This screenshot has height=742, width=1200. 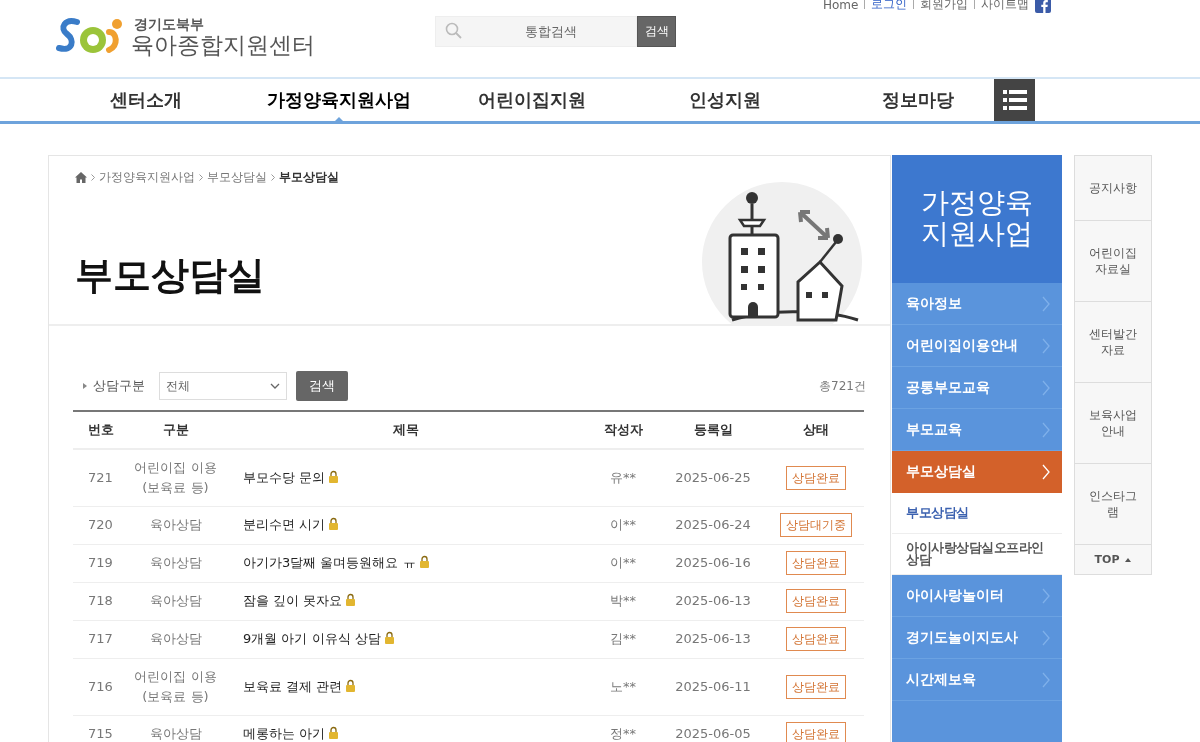 What do you see at coordinates (169, 24) in the screenshot?
I see `logo-subtitle: 경기도북부` at bounding box center [169, 24].